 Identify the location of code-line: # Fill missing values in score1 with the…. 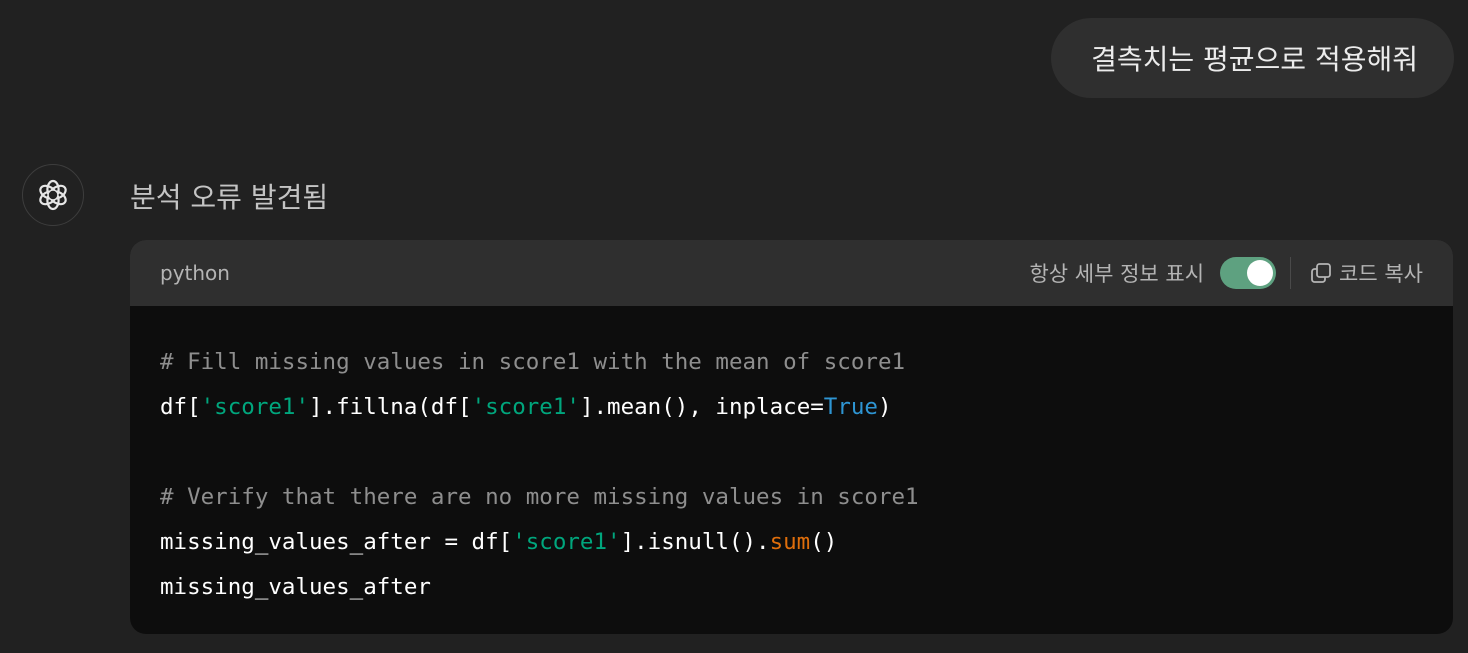
(791, 362).